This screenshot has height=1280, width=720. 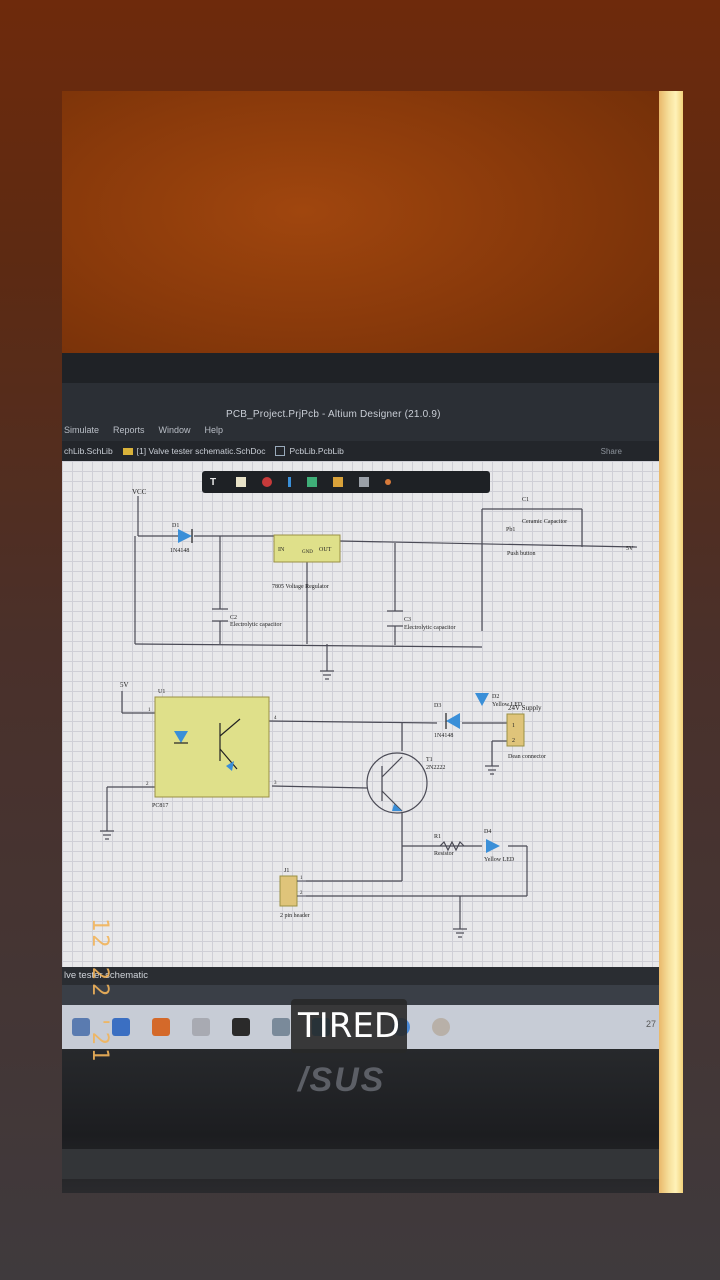 What do you see at coordinates (671, 642) in the screenshot?
I see `light-leak` at bounding box center [671, 642].